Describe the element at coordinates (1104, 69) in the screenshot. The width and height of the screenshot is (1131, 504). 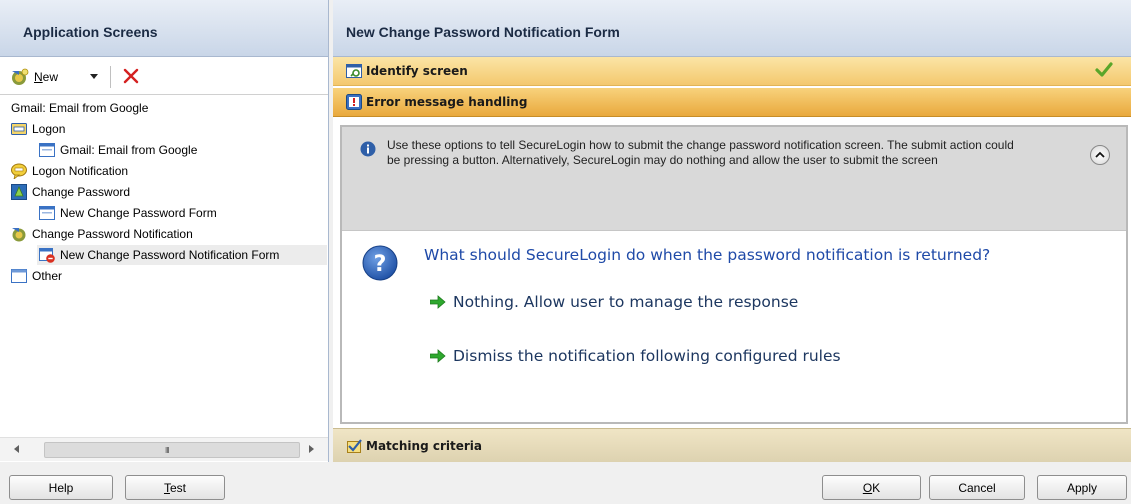
I see `checkmark-icon` at that location.